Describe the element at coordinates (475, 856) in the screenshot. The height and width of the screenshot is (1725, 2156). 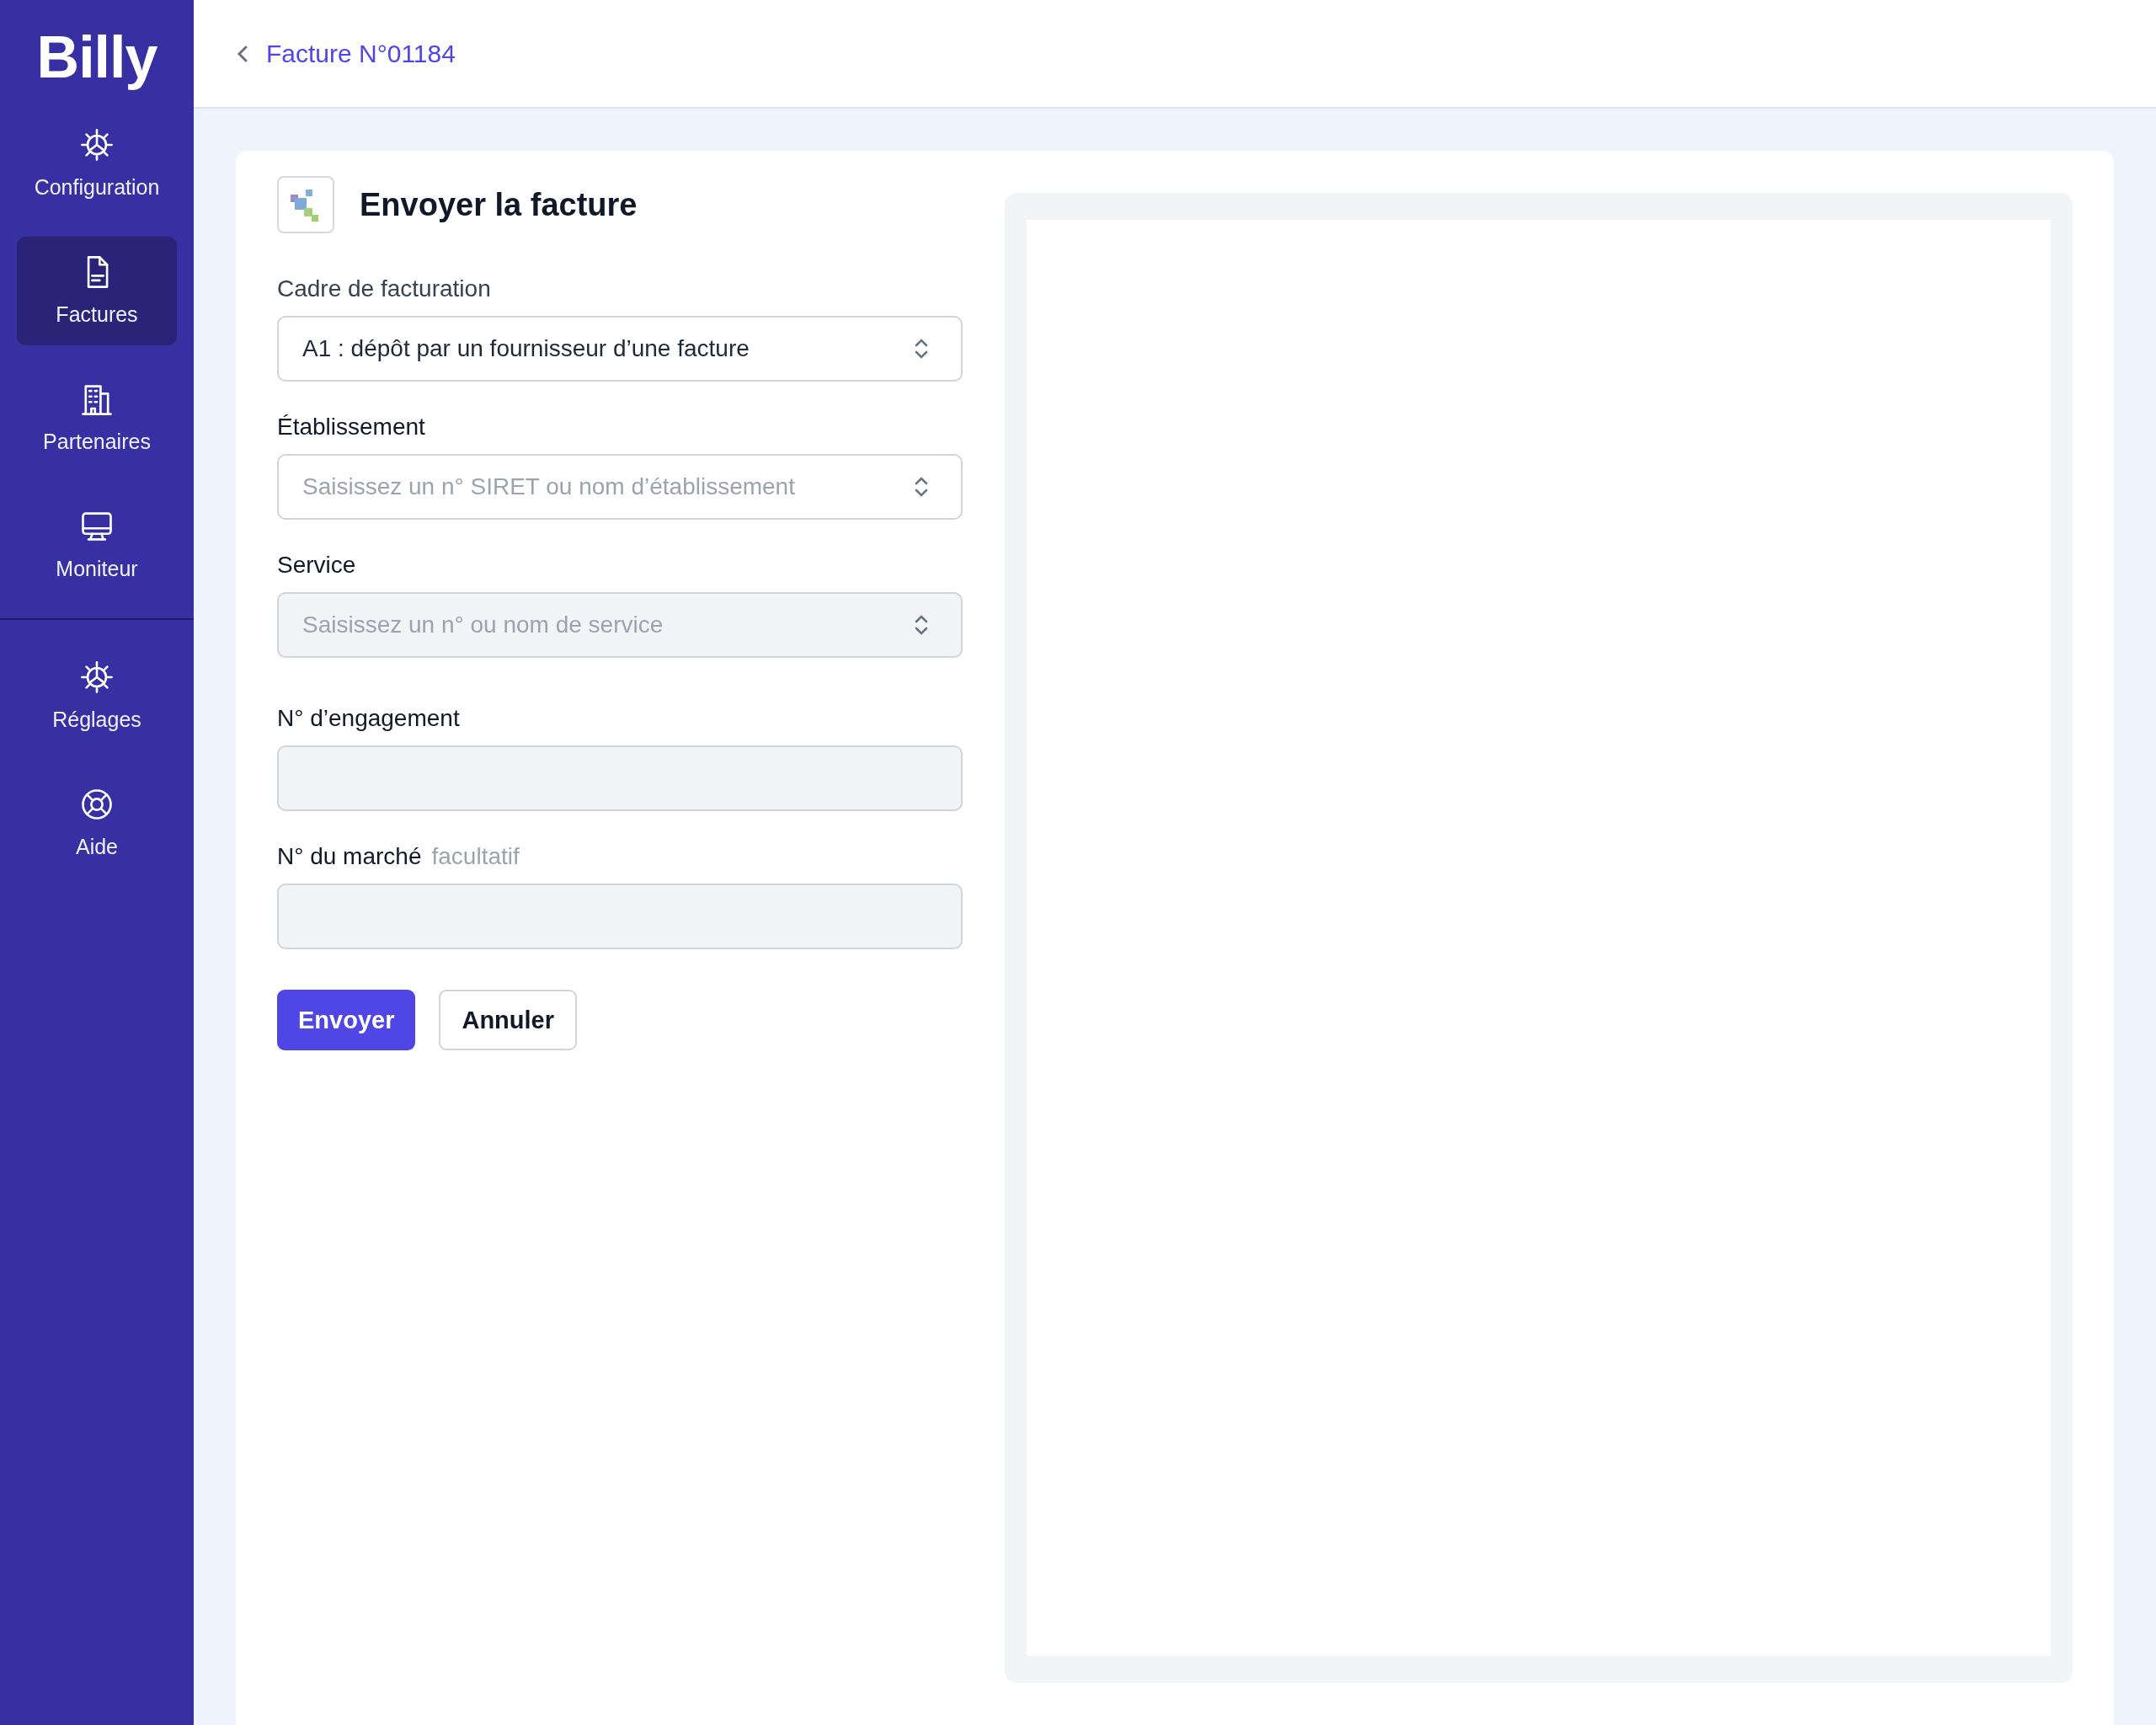
I see `optional-hint: facultatif` at that location.